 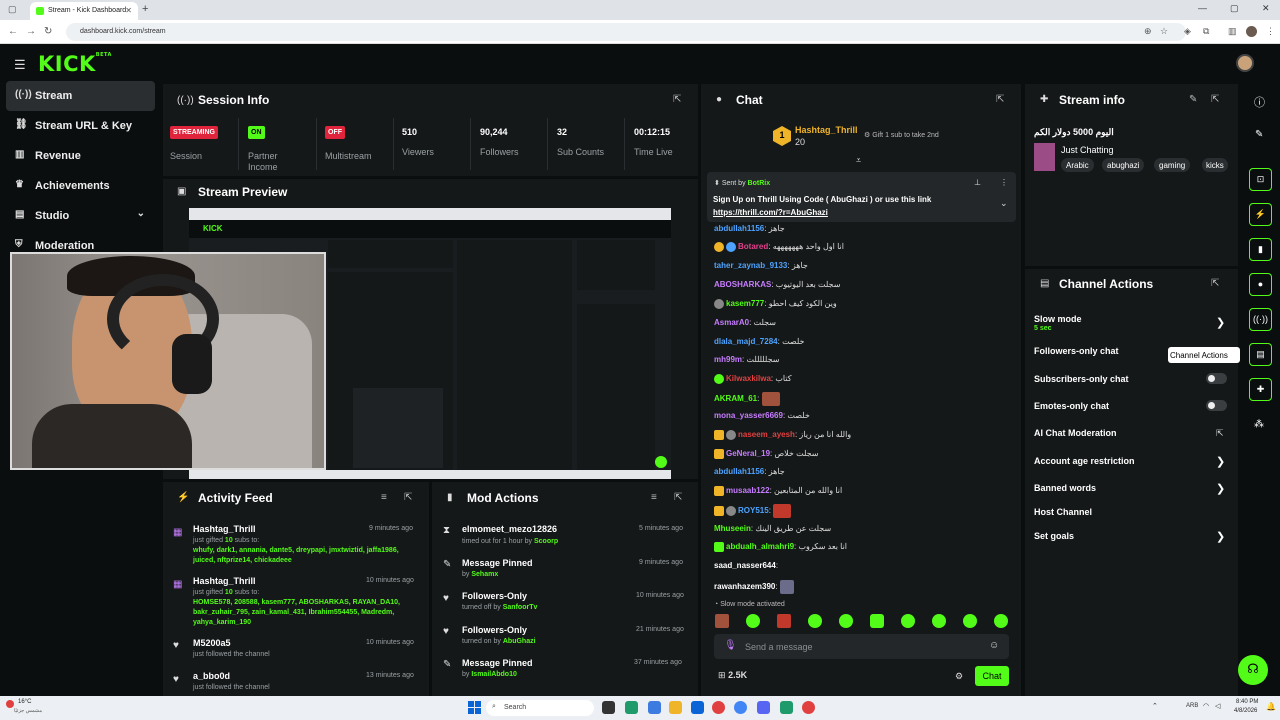 What do you see at coordinates (1215, 165) in the screenshot?
I see `tag-chip: kicks` at bounding box center [1215, 165].